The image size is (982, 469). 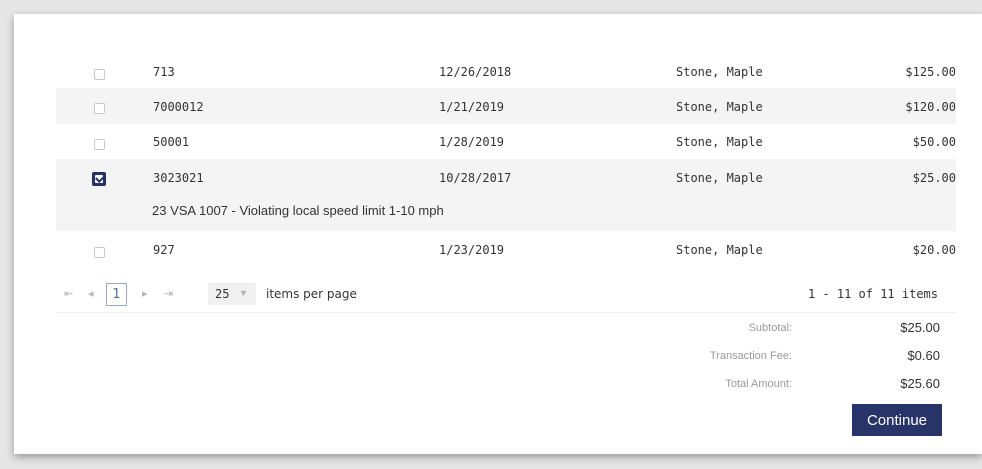 I want to click on subtotal-label: Subtotal:, so click(x=770, y=328).